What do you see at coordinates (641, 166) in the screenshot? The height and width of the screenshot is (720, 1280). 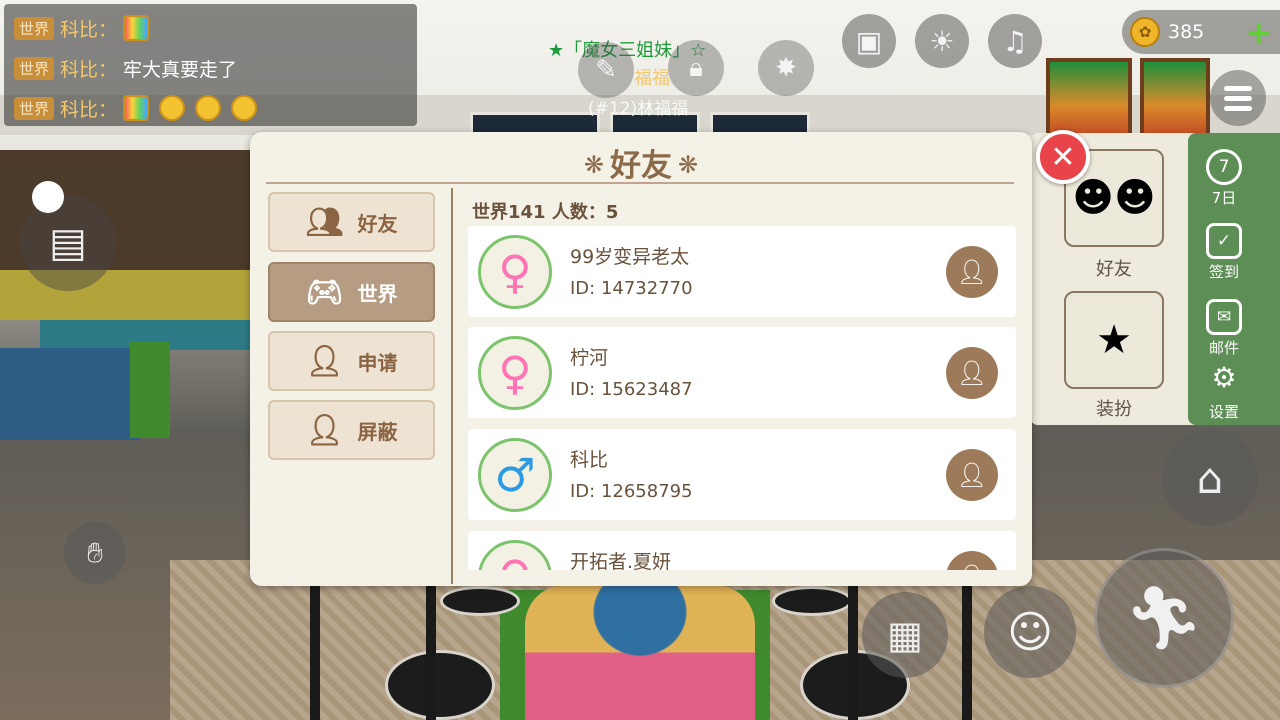 I see `dialog-title-text: 好友` at bounding box center [641, 166].